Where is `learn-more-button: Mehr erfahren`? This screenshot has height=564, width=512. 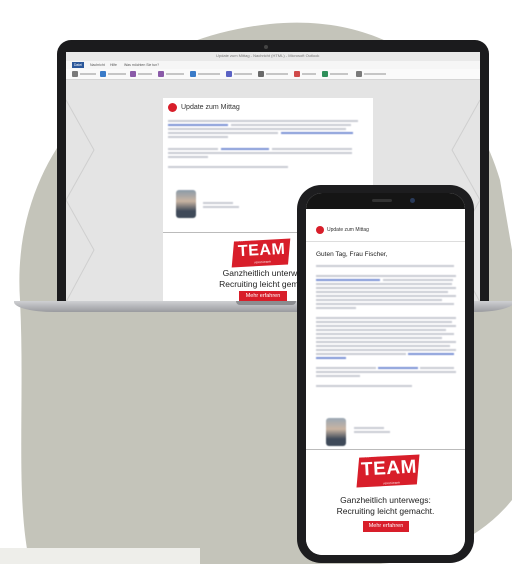 learn-more-button: Mehr erfahren is located at coordinates (386, 526).